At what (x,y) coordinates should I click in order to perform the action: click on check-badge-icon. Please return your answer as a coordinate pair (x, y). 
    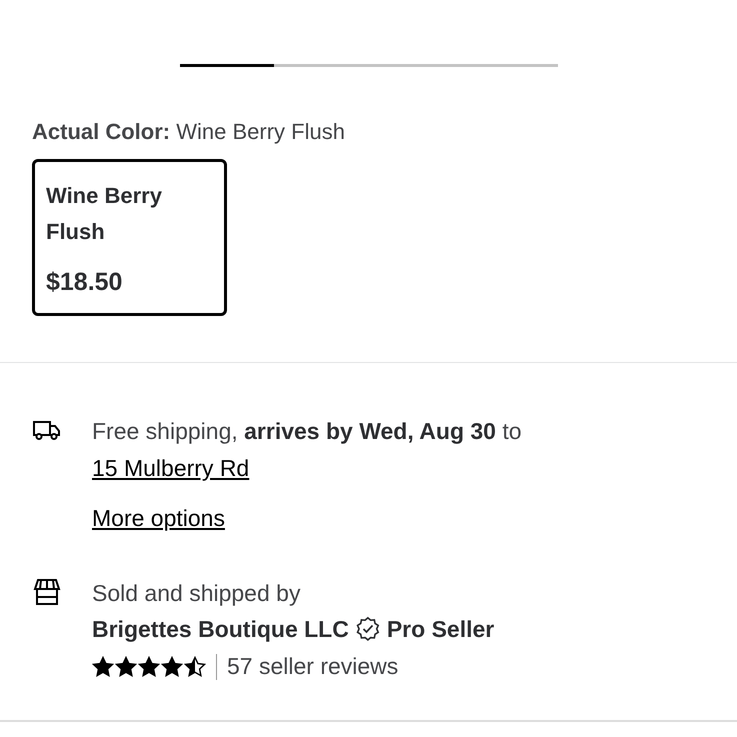
    Looking at the image, I should click on (367, 629).